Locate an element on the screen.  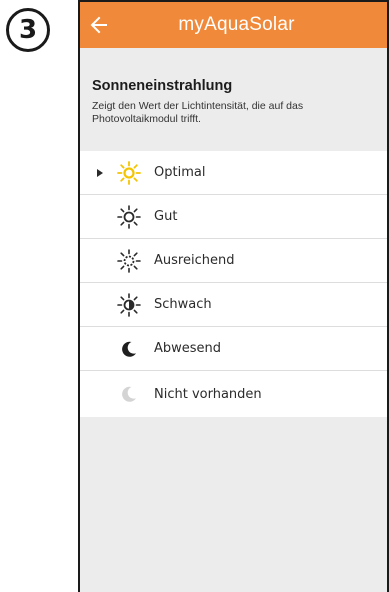
moon-faded-icon is located at coordinates (129, 394).